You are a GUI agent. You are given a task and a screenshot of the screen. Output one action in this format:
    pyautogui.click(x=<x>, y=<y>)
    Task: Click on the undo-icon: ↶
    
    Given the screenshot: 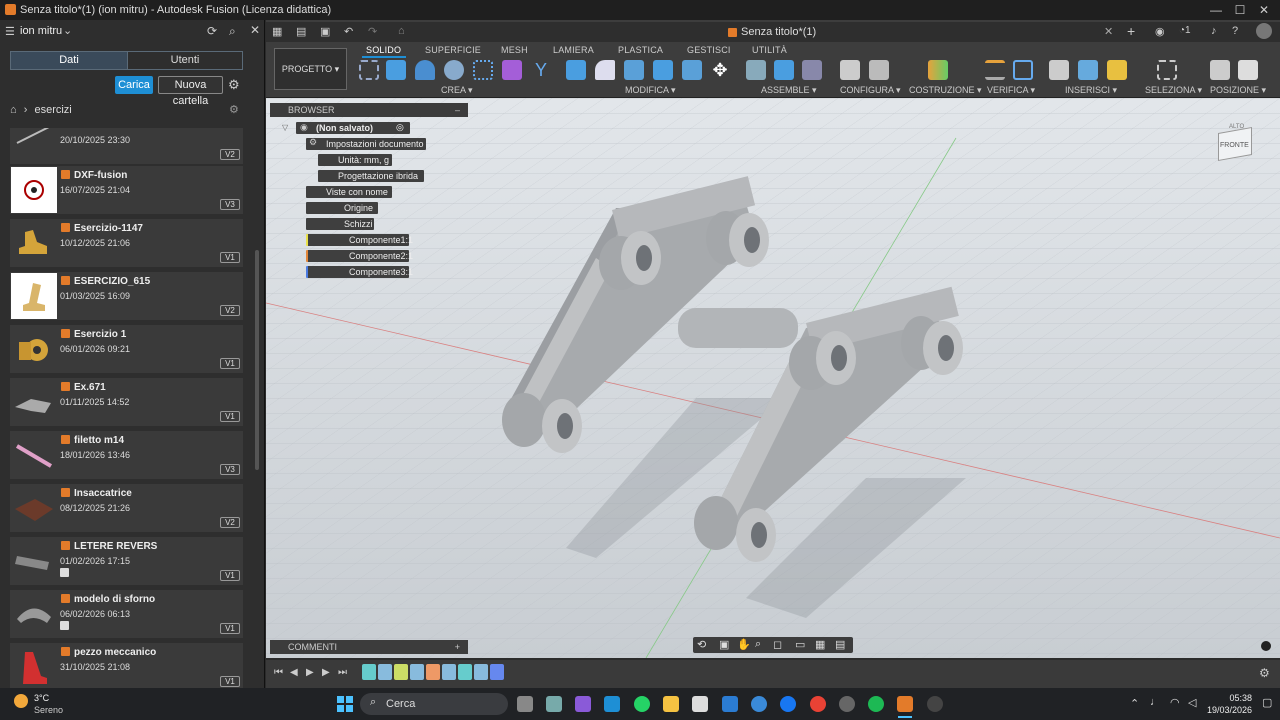 What is the action you would take?
    pyautogui.click(x=348, y=31)
    